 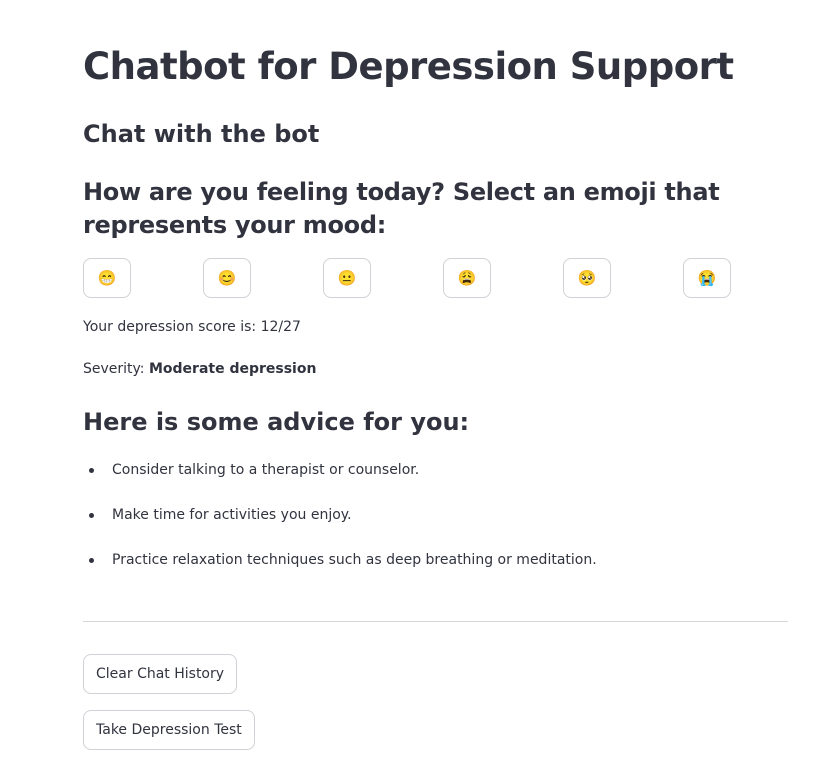 I want to click on depression-score-text: Your depression score is: 12/27, so click(x=192, y=327).